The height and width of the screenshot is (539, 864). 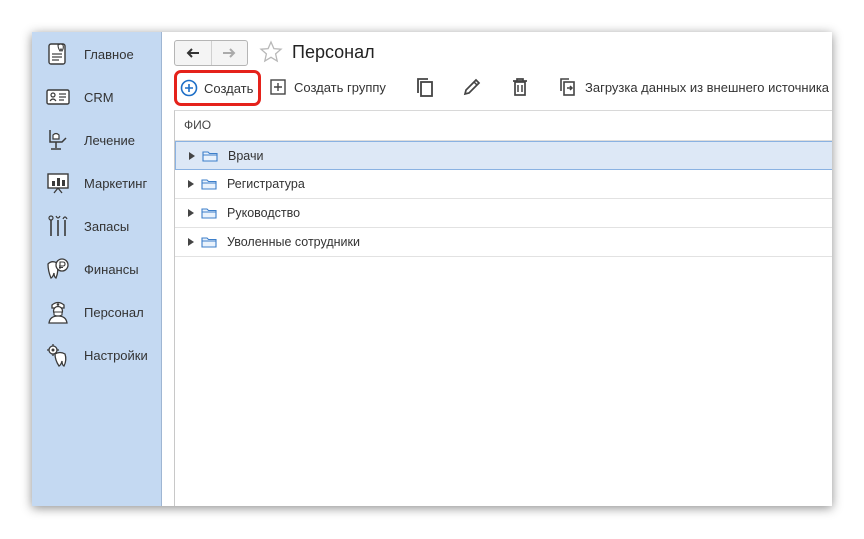 I want to click on create-group-button: Создать группу, so click(x=328, y=87).